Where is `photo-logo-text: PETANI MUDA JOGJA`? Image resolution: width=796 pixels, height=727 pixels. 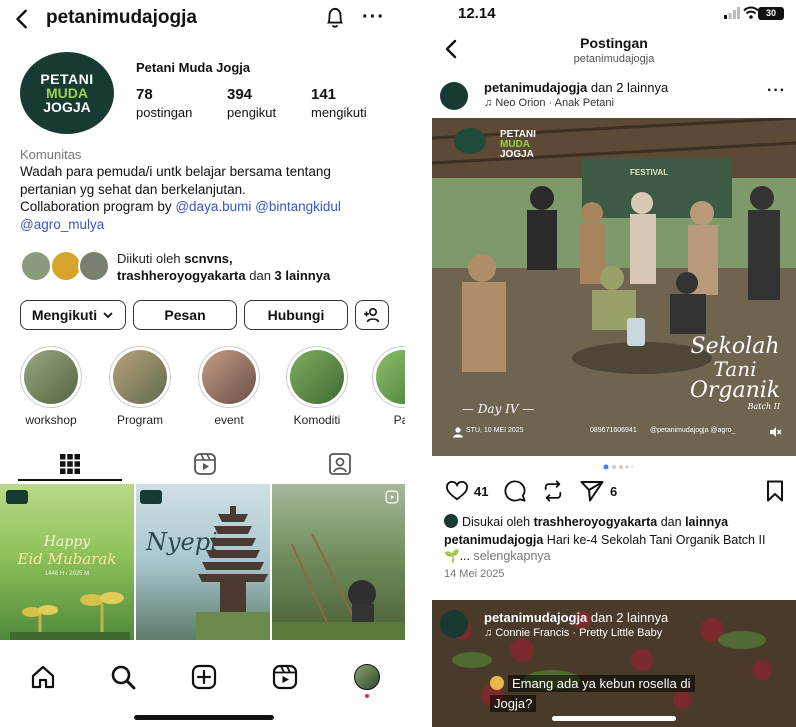 photo-logo-text: PETANI MUDA JOGJA is located at coordinates (518, 145).